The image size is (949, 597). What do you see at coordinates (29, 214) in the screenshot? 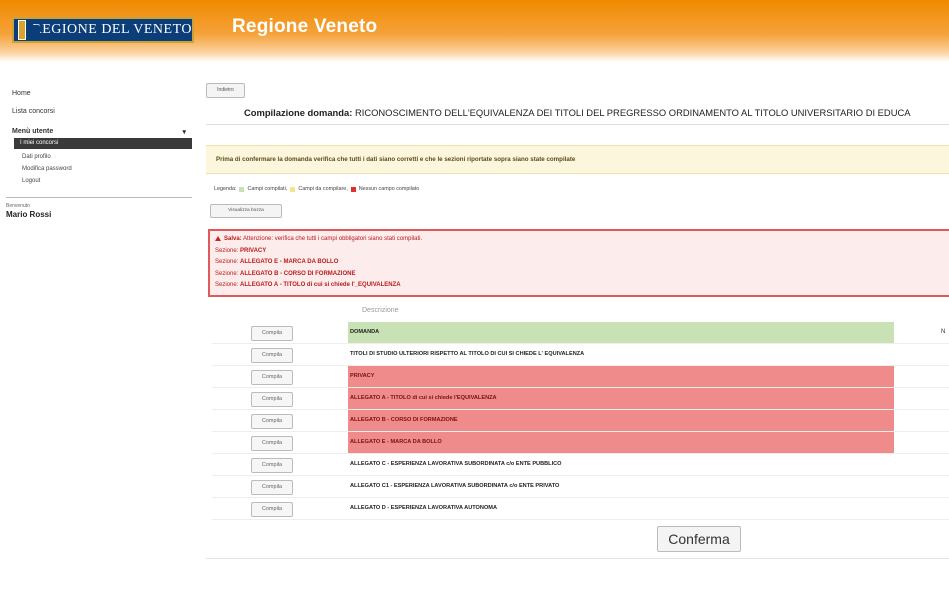
I see `user-name: Mario Rossi` at bounding box center [29, 214].